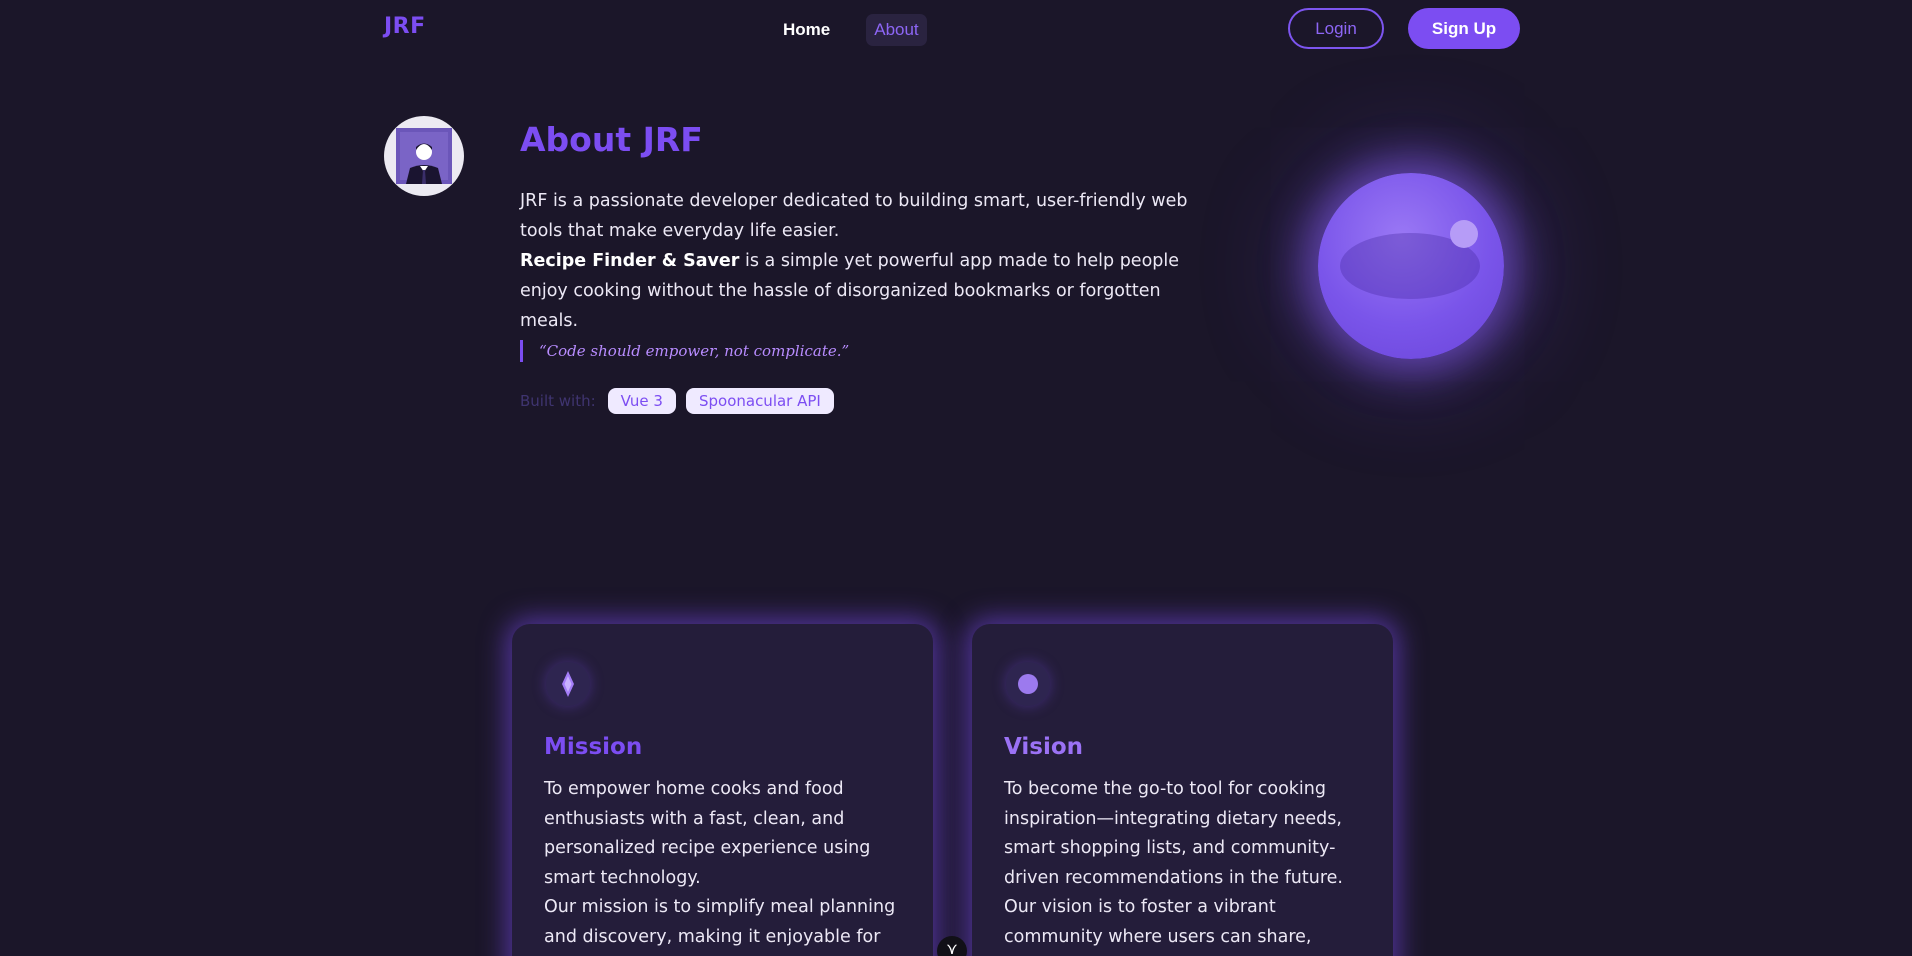 Image resolution: width=1912 pixels, height=956 pixels. What do you see at coordinates (1028, 684) in the screenshot?
I see `dot-icon` at bounding box center [1028, 684].